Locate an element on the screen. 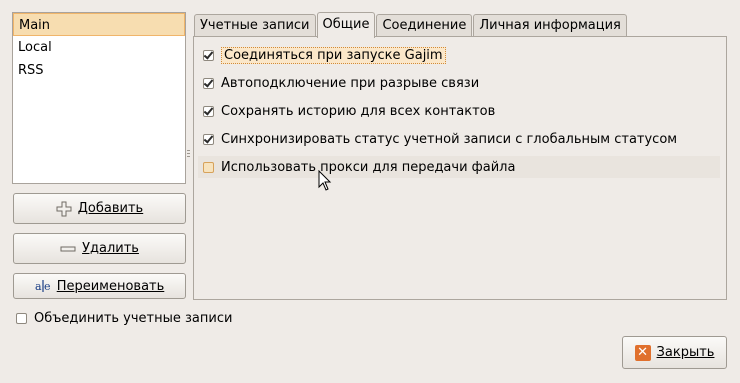 The width and height of the screenshot is (740, 383). option-connect-on-start: Соединяться при запуске Gajim is located at coordinates (324, 55).